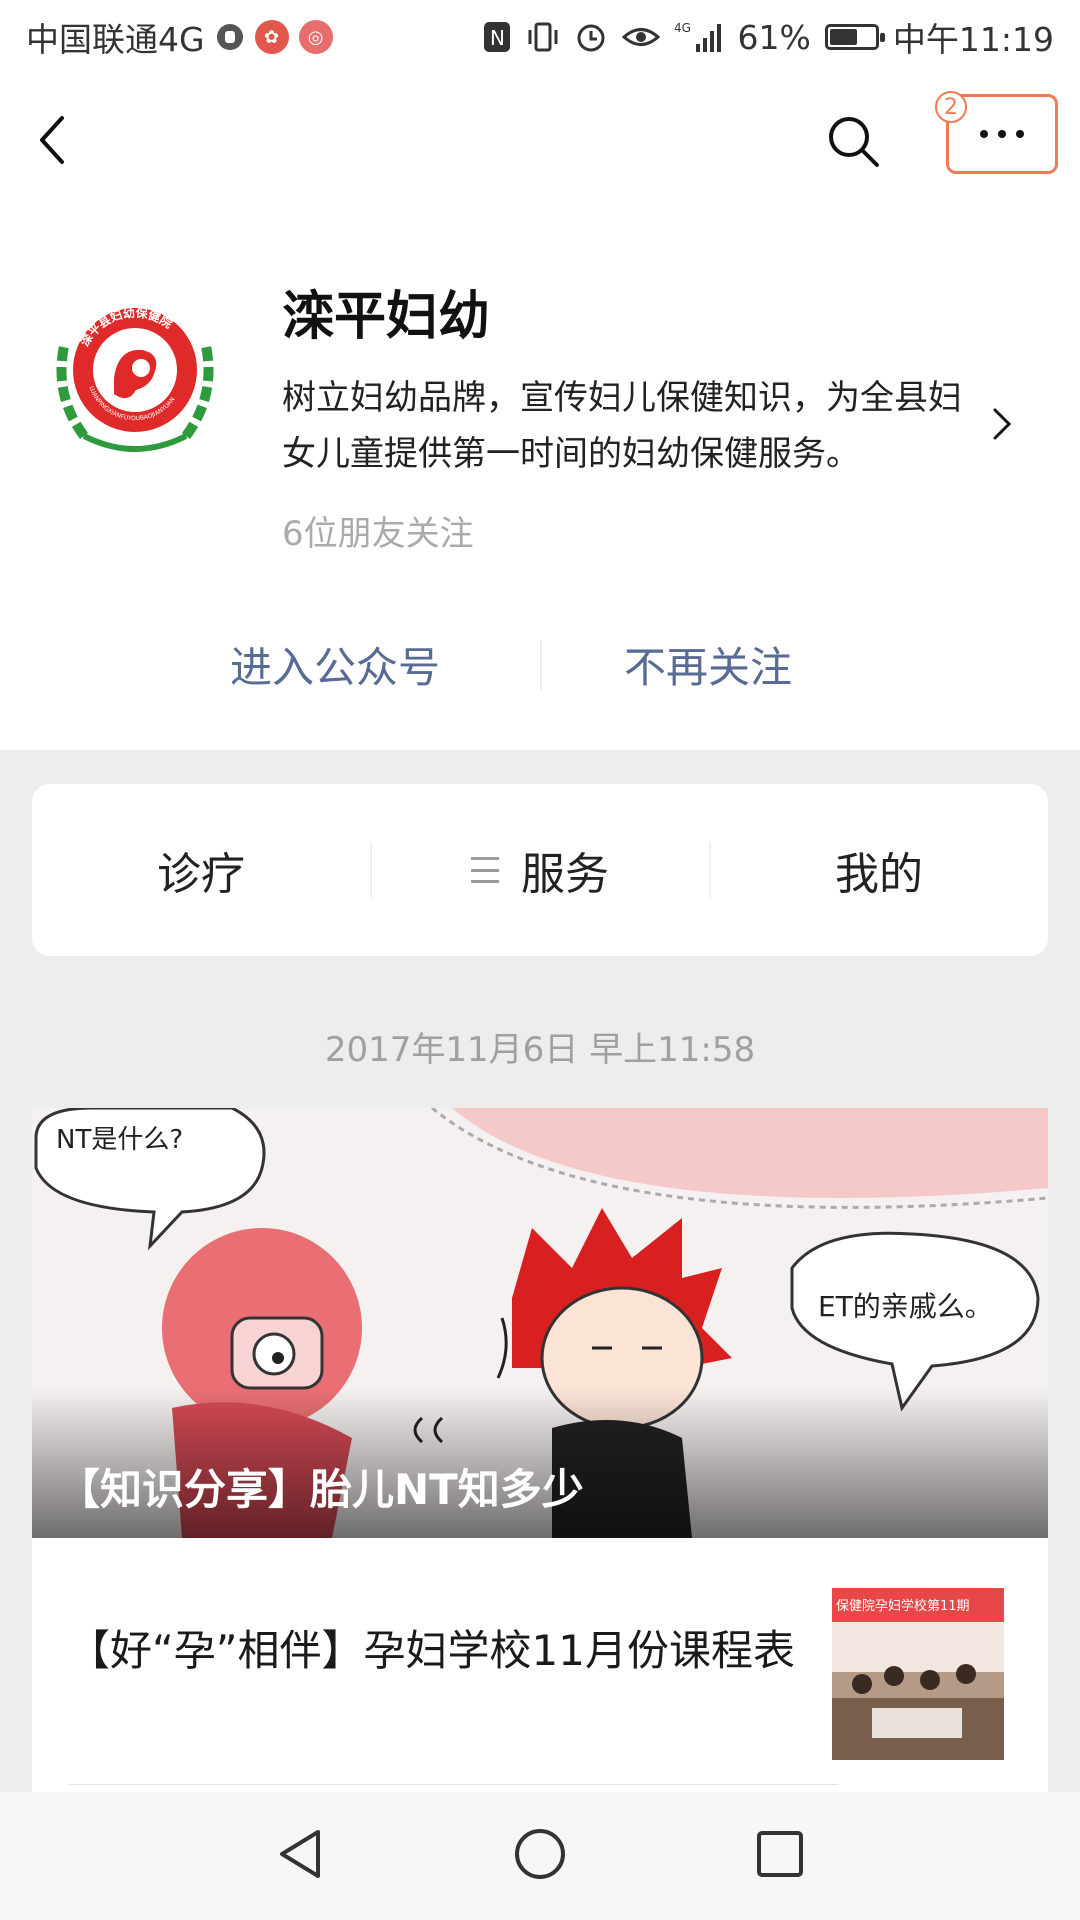  I want to click on enter-account-button: 进入公众号, so click(335, 664).